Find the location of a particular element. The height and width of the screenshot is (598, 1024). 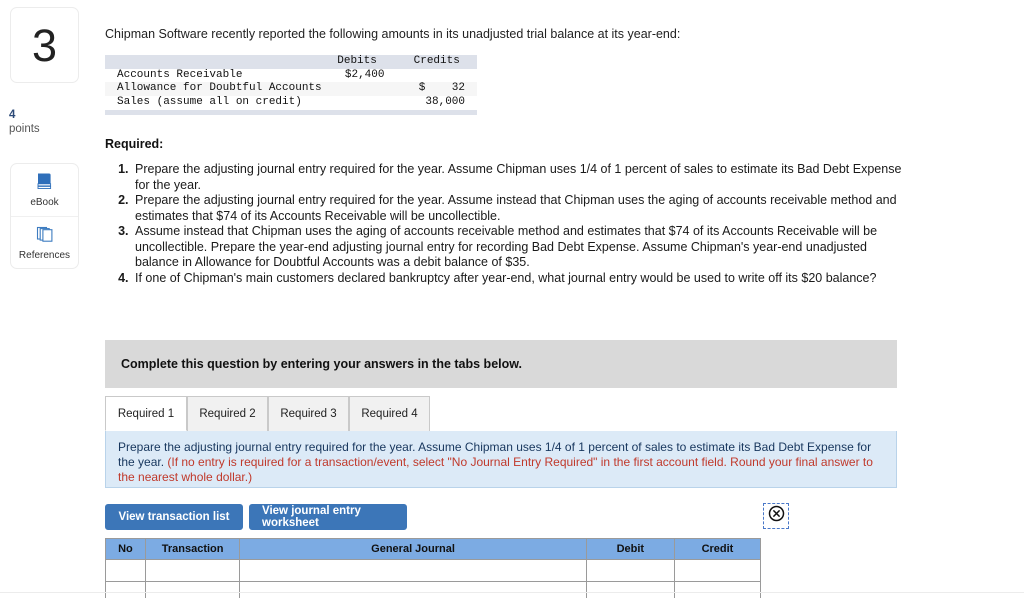

view-journal-entry-worksheet-label: View journal entry worksheet is located at coordinates (311, 517).